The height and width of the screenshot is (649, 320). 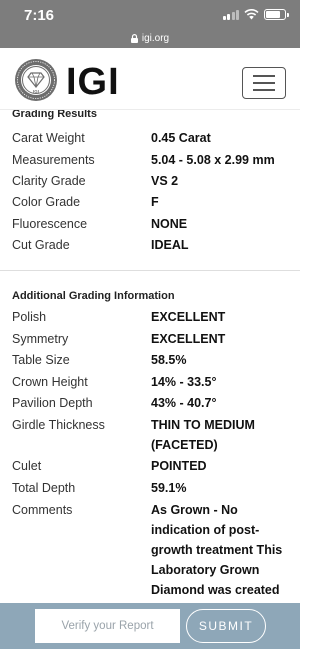 I want to click on additional-info-title: Additional Grading Information, so click(x=93, y=296).